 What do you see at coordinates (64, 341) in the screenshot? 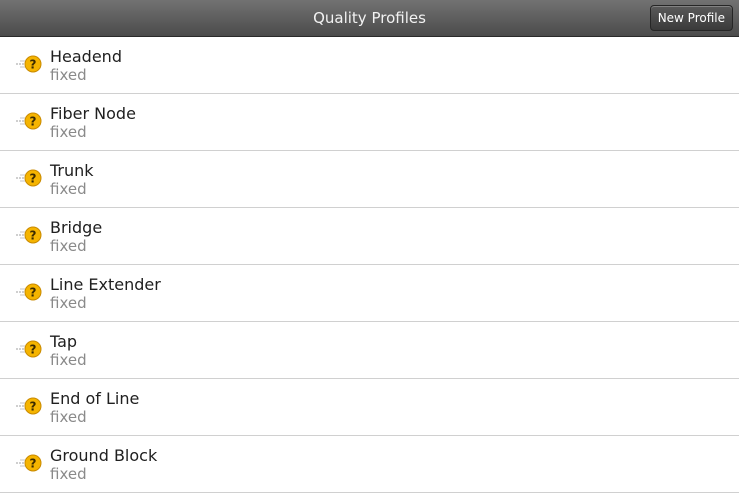
I see `profile-name: Tap` at bounding box center [64, 341].